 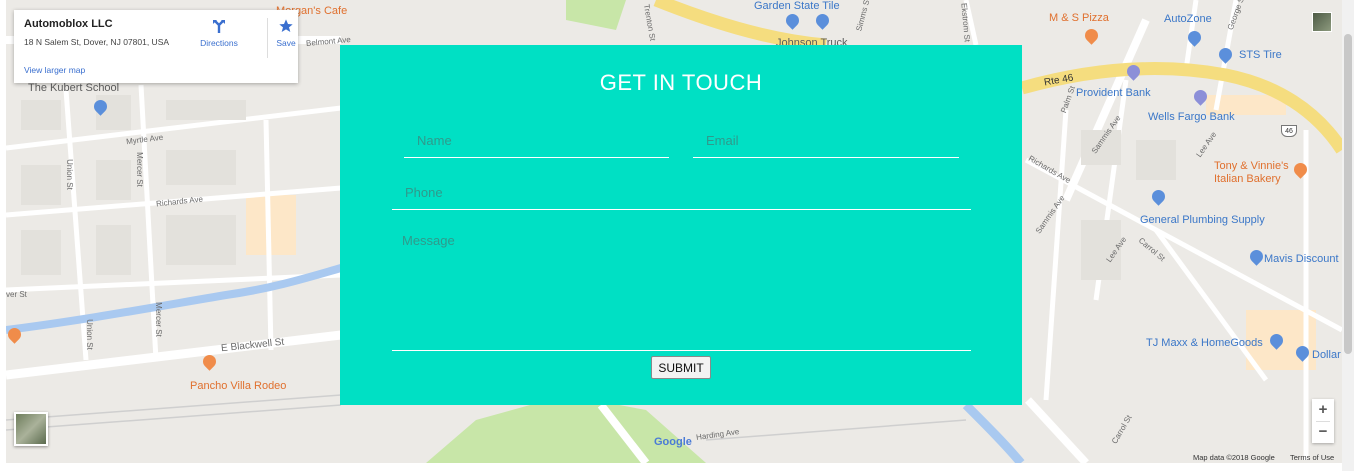 What do you see at coordinates (681, 367) in the screenshot?
I see `submit-button: SUBMIT` at bounding box center [681, 367].